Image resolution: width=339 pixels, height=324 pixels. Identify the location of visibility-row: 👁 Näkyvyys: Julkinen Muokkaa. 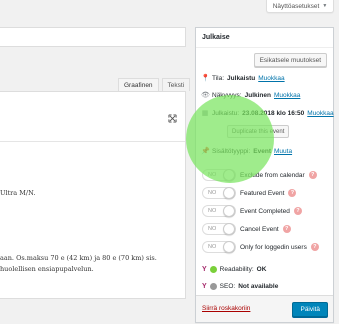
(250, 95).